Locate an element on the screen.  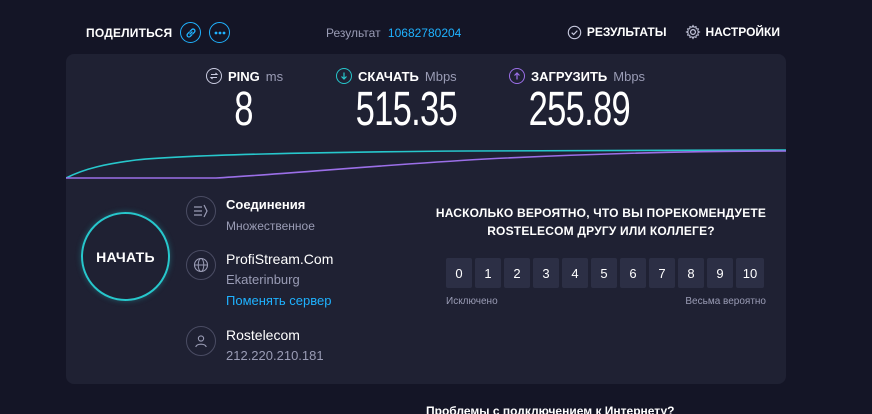
rating-high-label: Весьма вероятно is located at coordinates (725, 301).